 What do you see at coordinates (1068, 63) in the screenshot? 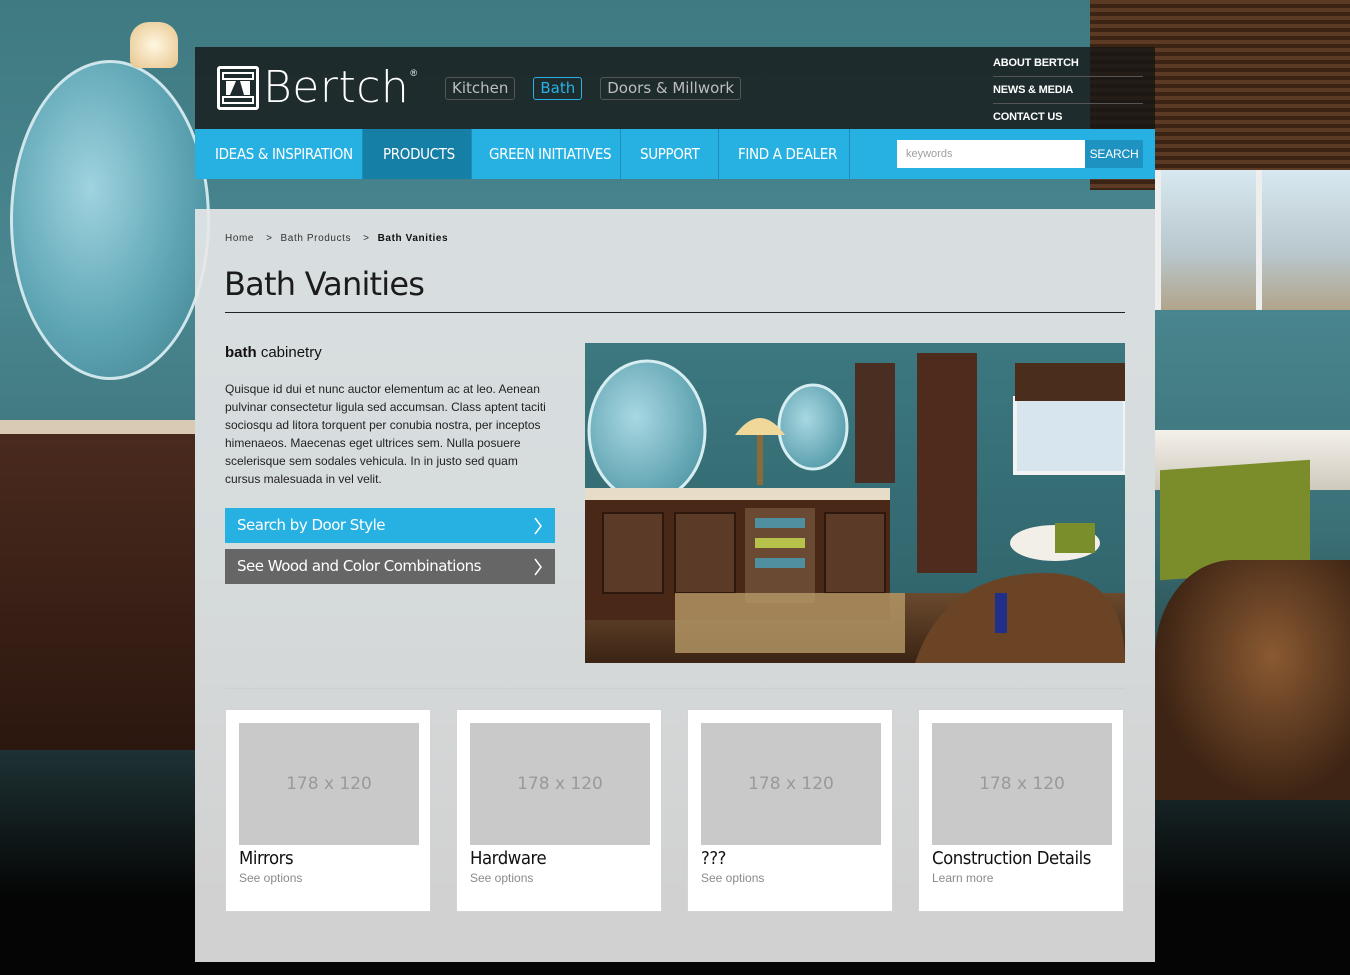
I see `link-about-bertch: ABOUT BERTCH` at bounding box center [1068, 63].